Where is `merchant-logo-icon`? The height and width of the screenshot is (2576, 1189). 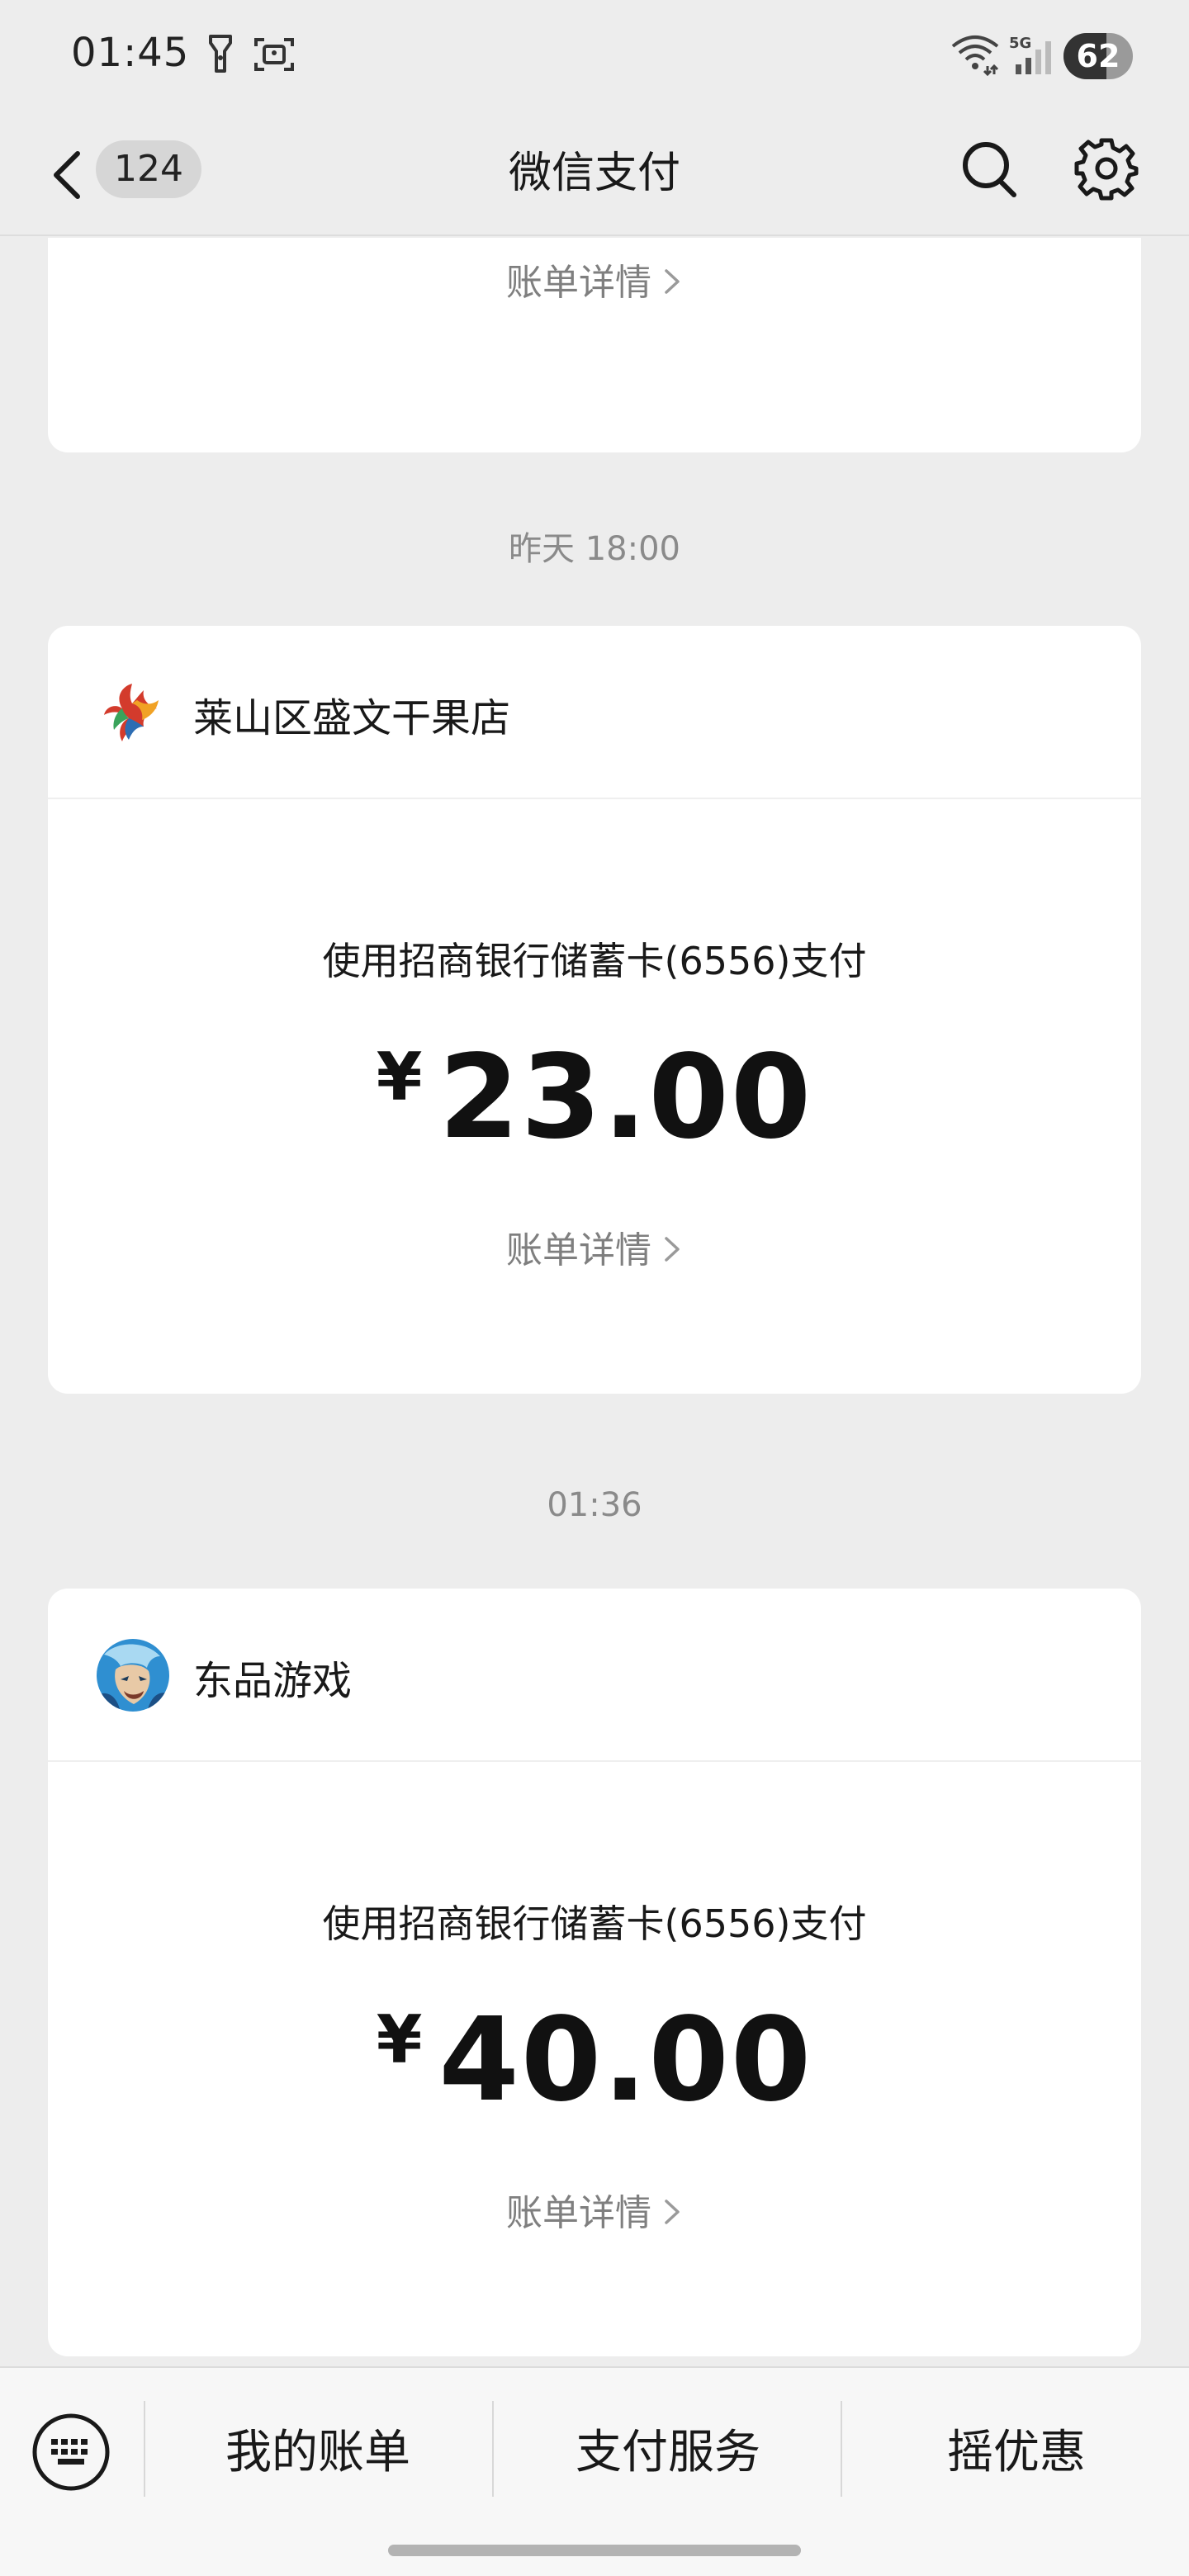
merchant-logo-icon is located at coordinates (131, 712).